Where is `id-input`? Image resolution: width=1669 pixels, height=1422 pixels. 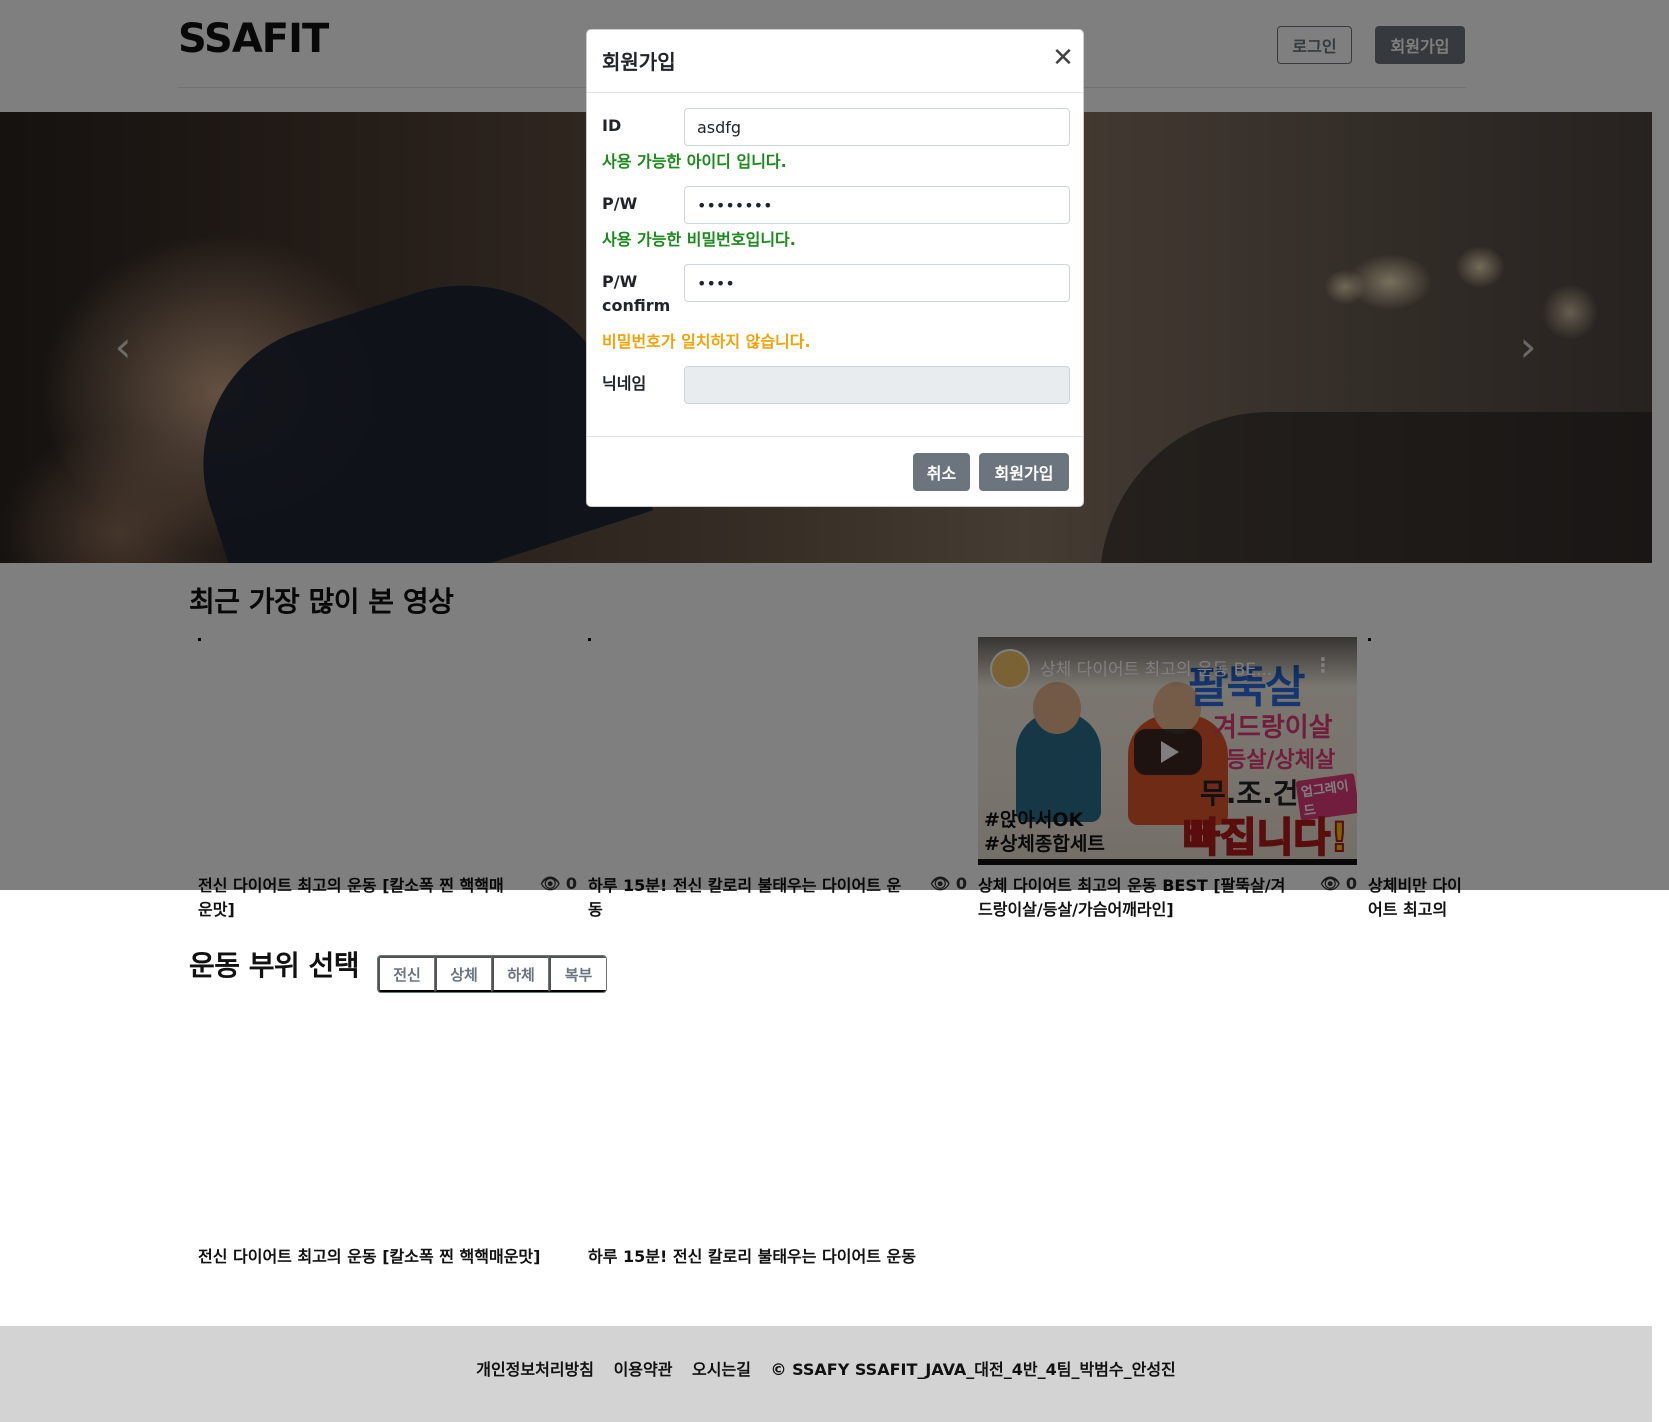
id-input is located at coordinates (877, 127).